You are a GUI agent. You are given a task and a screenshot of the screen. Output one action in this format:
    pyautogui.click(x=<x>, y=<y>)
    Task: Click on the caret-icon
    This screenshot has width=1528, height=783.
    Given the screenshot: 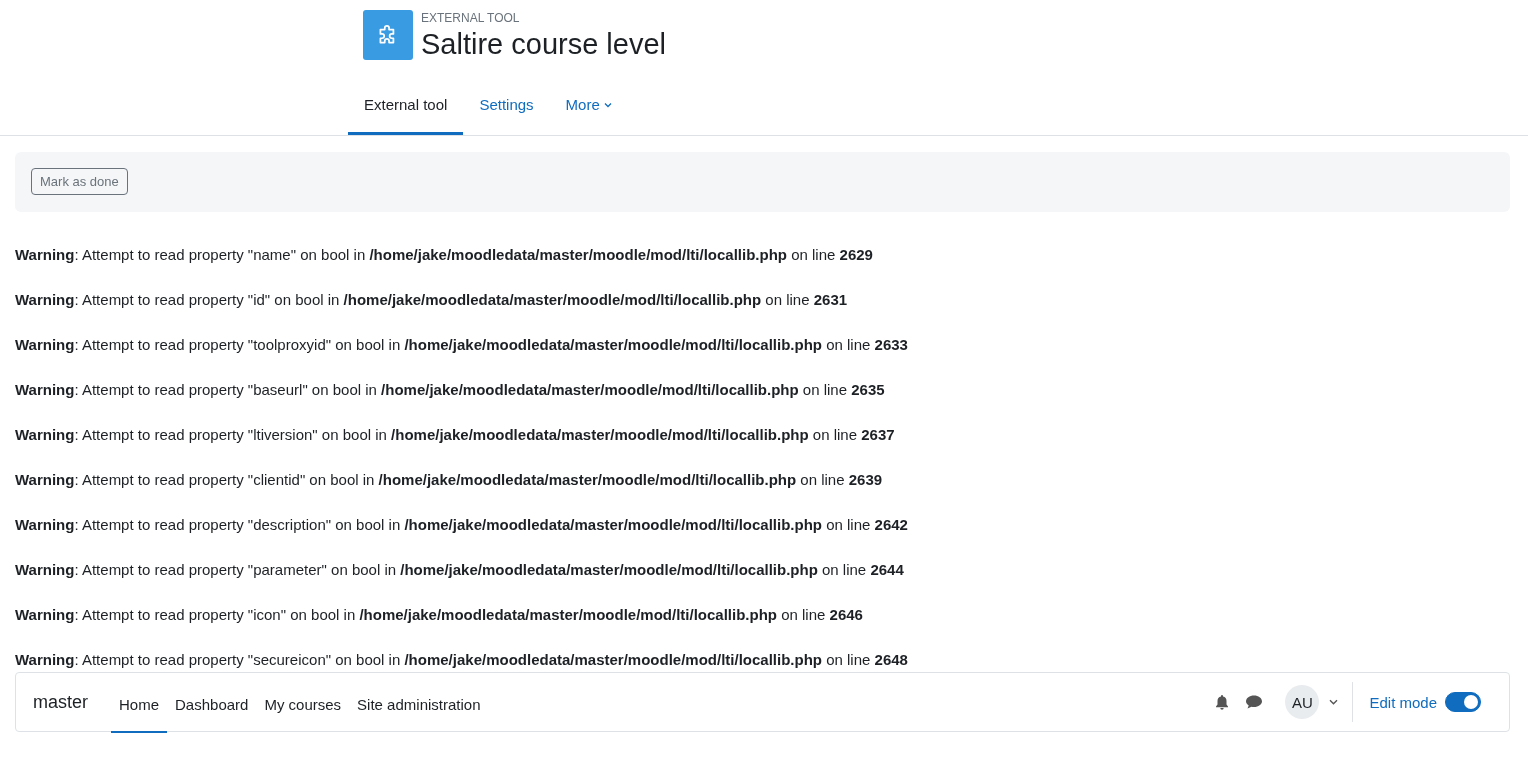 What is the action you would take?
    pyautogui.click(x=1334, y=702)
    